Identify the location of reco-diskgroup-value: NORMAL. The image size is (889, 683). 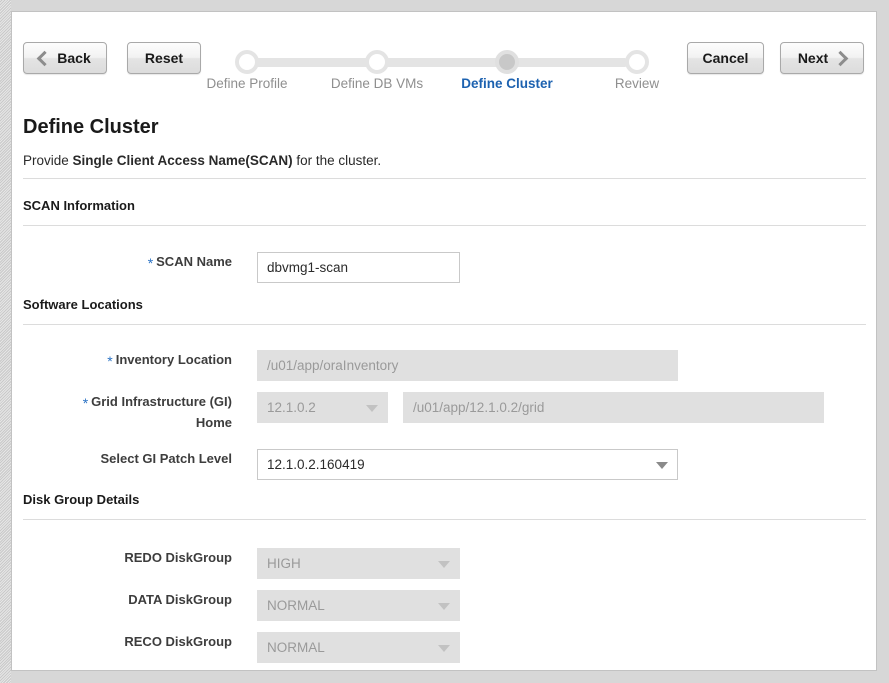
(296, 647).